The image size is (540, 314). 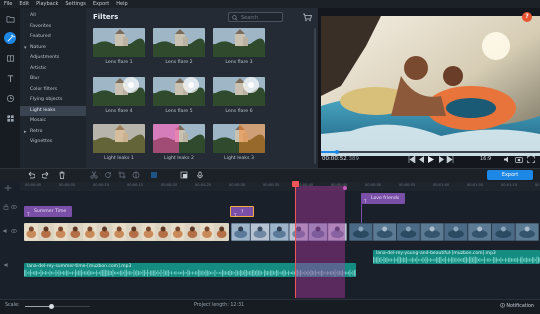 I want to click on menu-settings: Settings, so click(x=75, y=4).